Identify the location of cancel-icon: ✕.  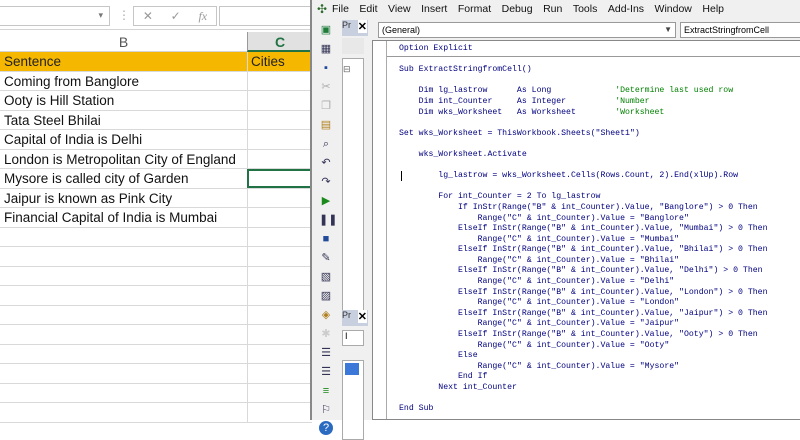
(148, 16).